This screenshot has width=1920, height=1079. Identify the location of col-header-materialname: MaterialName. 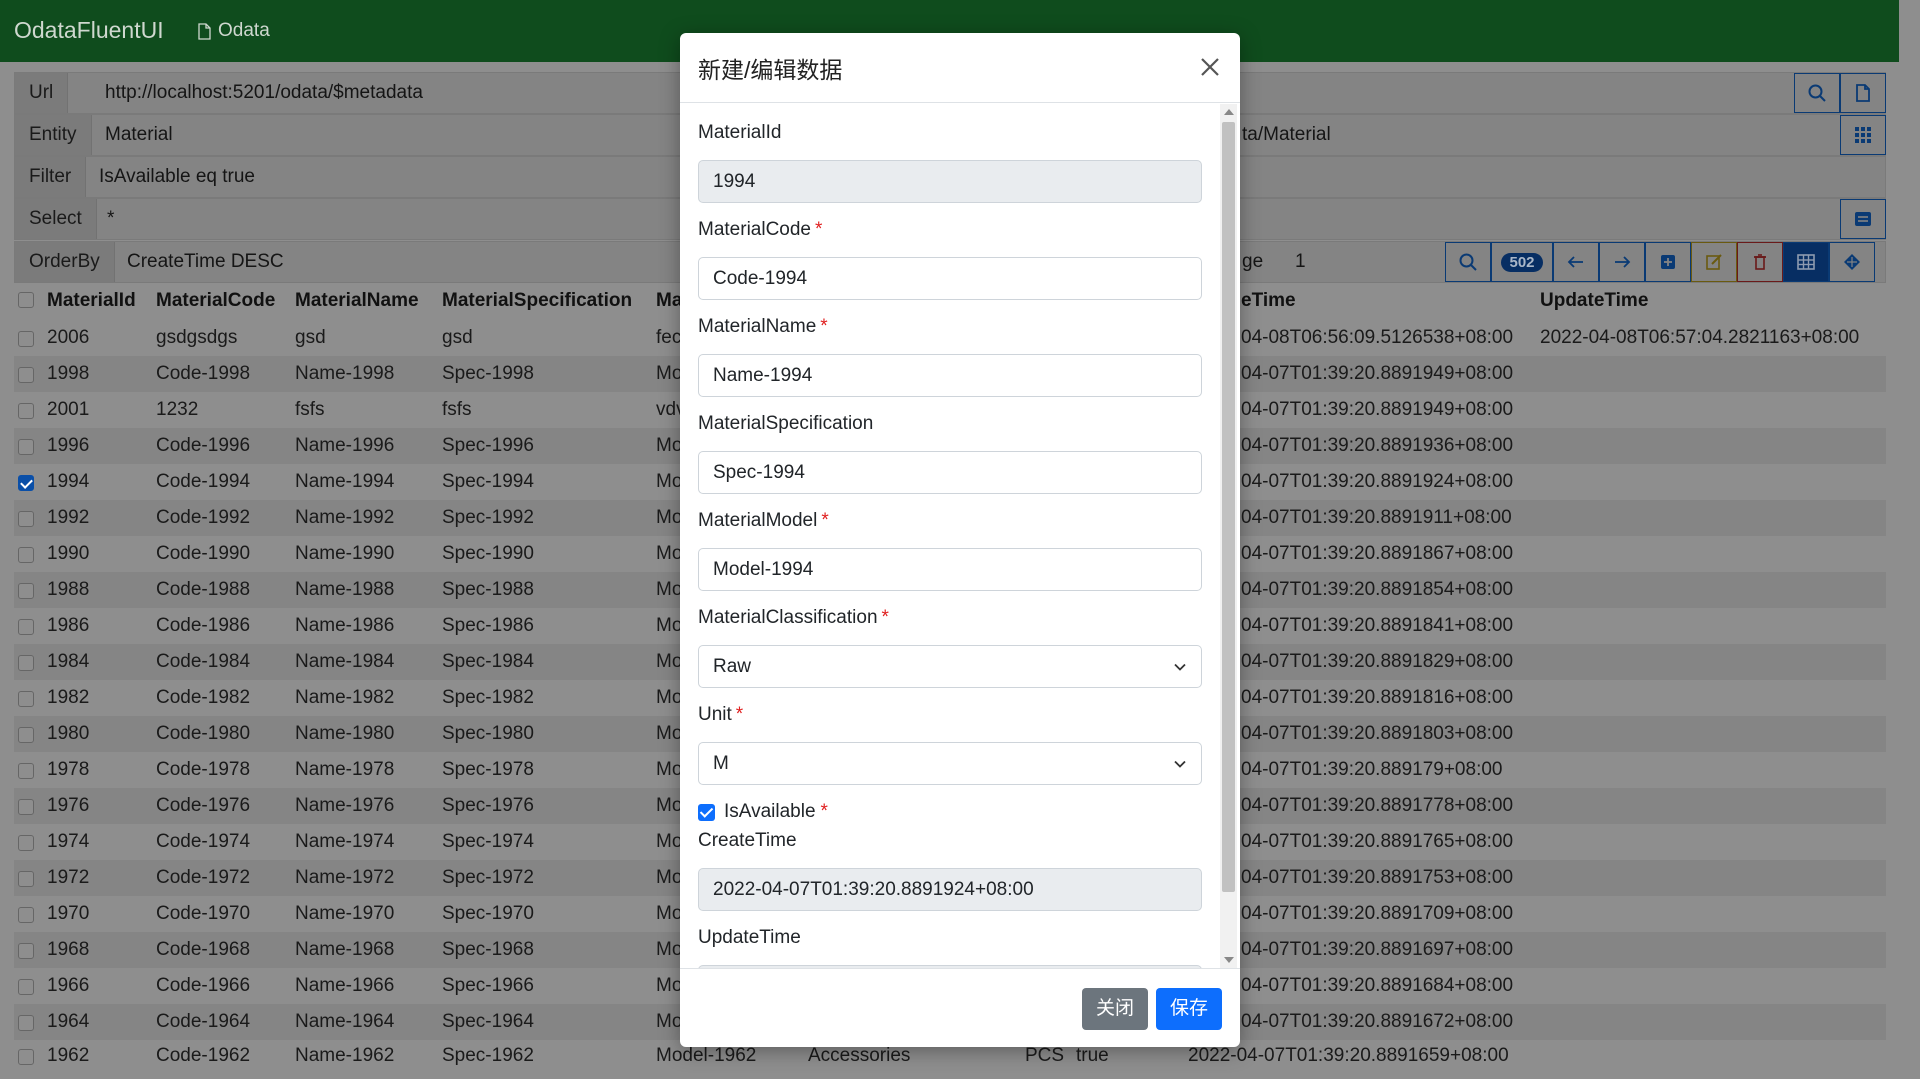
(357, 301).